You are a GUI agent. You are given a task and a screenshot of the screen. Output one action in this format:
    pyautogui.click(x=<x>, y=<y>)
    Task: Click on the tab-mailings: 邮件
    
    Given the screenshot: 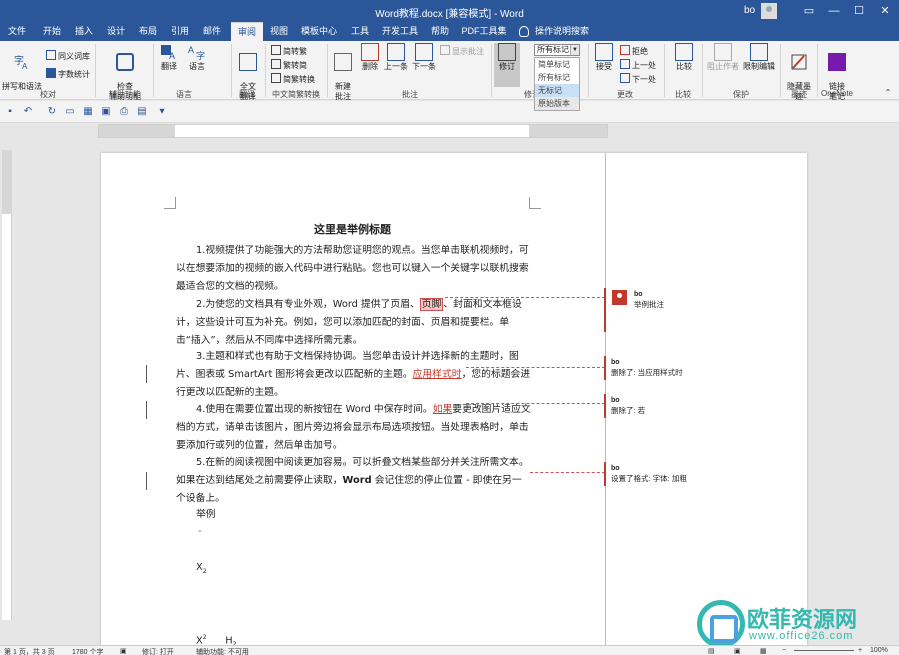 What is the action you would take?
    pyautogui.click(x=212, y=31)
    